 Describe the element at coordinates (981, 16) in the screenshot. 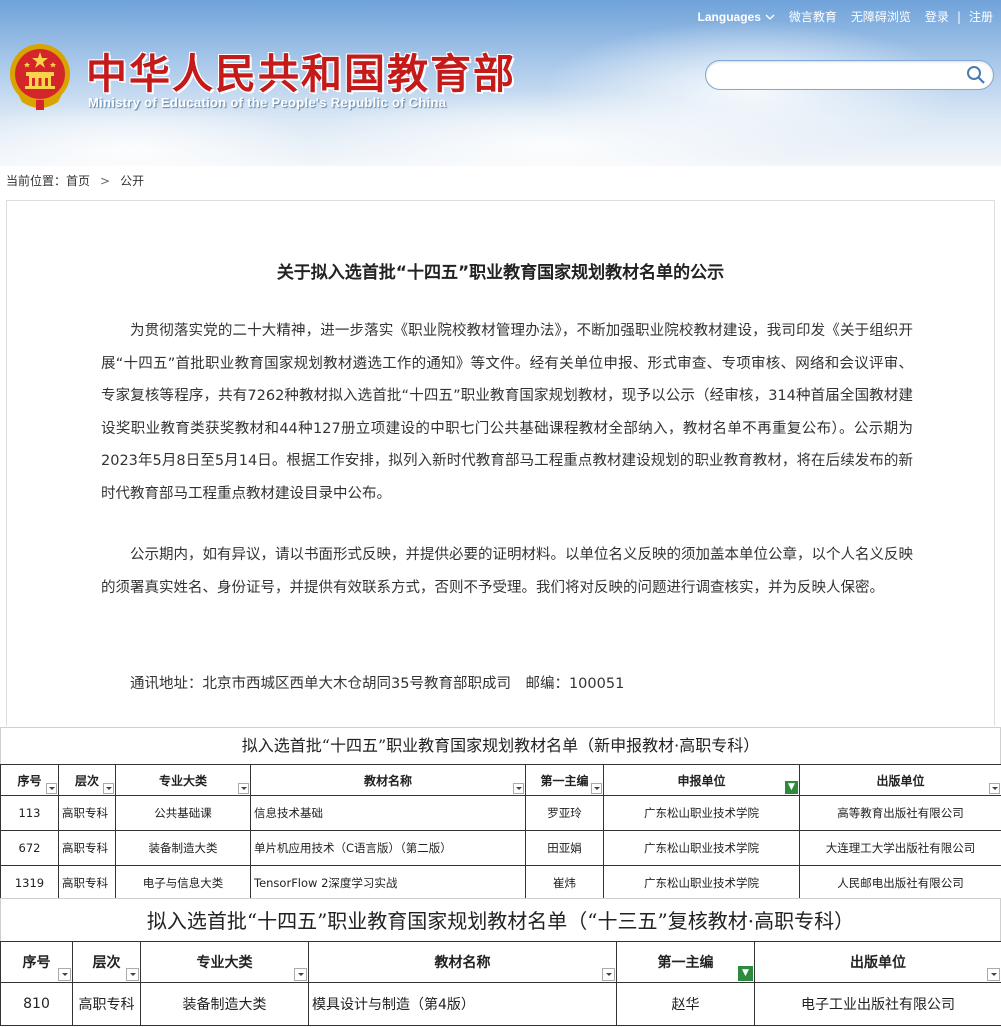

I see `register-link: 注册` at that location.